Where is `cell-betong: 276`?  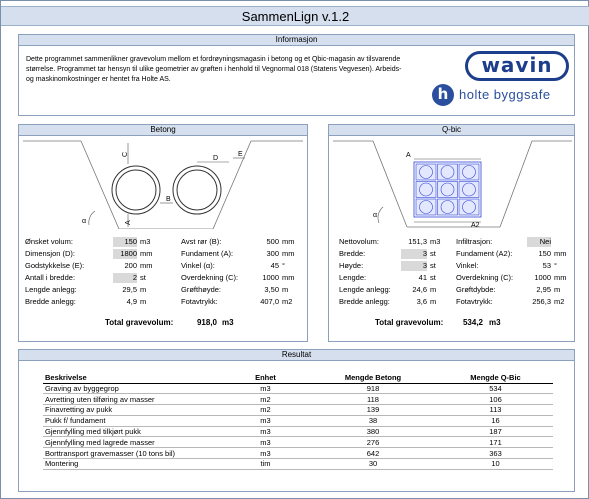 cell-betong: 276 is located at coordinates (373, 442).